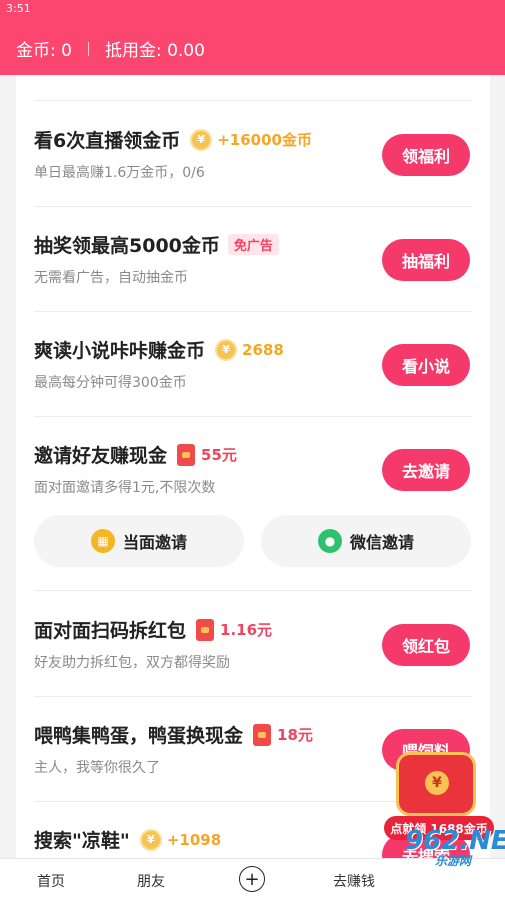 The image size is (505, 898). Describe the element at coordinates (426, 470) in the screenshot. I see `task-button: 去邀请` at that location.